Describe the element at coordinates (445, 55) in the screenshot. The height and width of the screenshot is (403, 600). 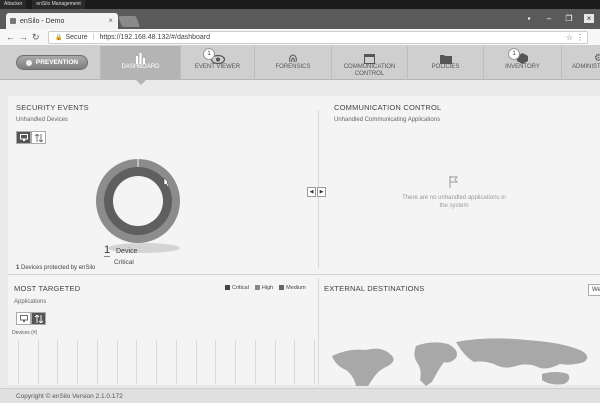
I see `folder-icon` at that location.